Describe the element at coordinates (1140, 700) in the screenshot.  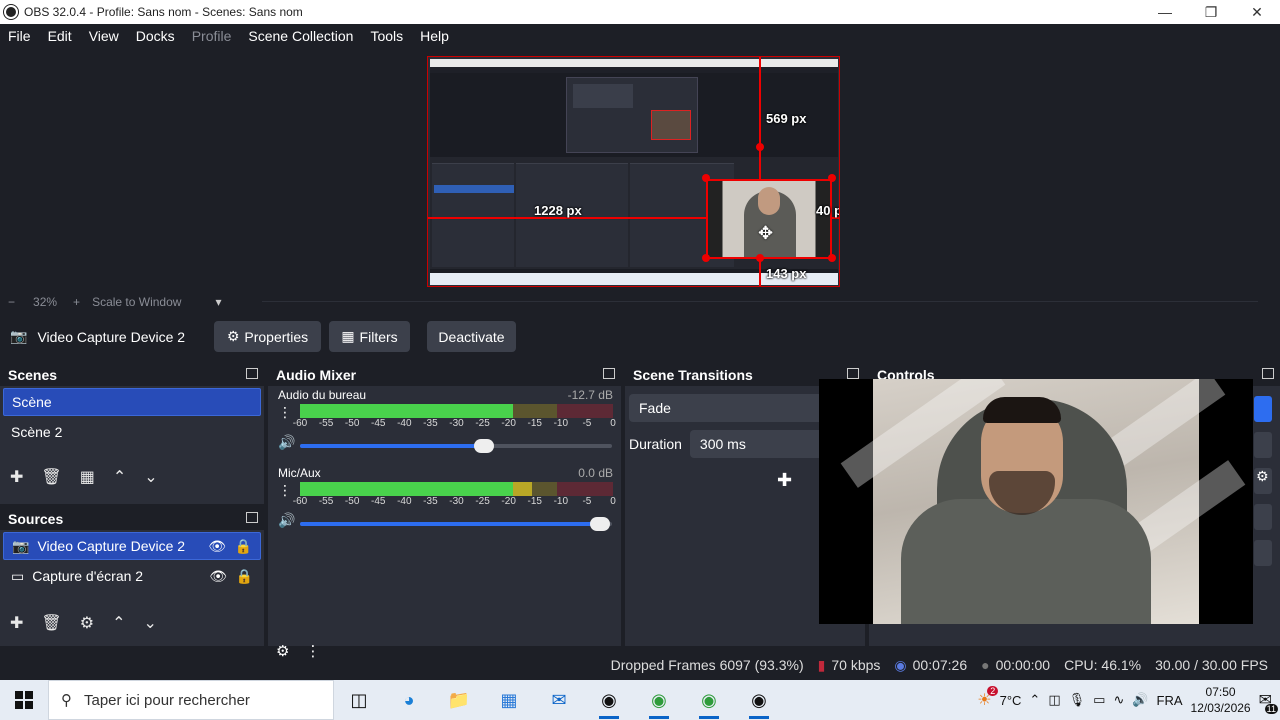
I see `volume-icon: 🔊` at that location.